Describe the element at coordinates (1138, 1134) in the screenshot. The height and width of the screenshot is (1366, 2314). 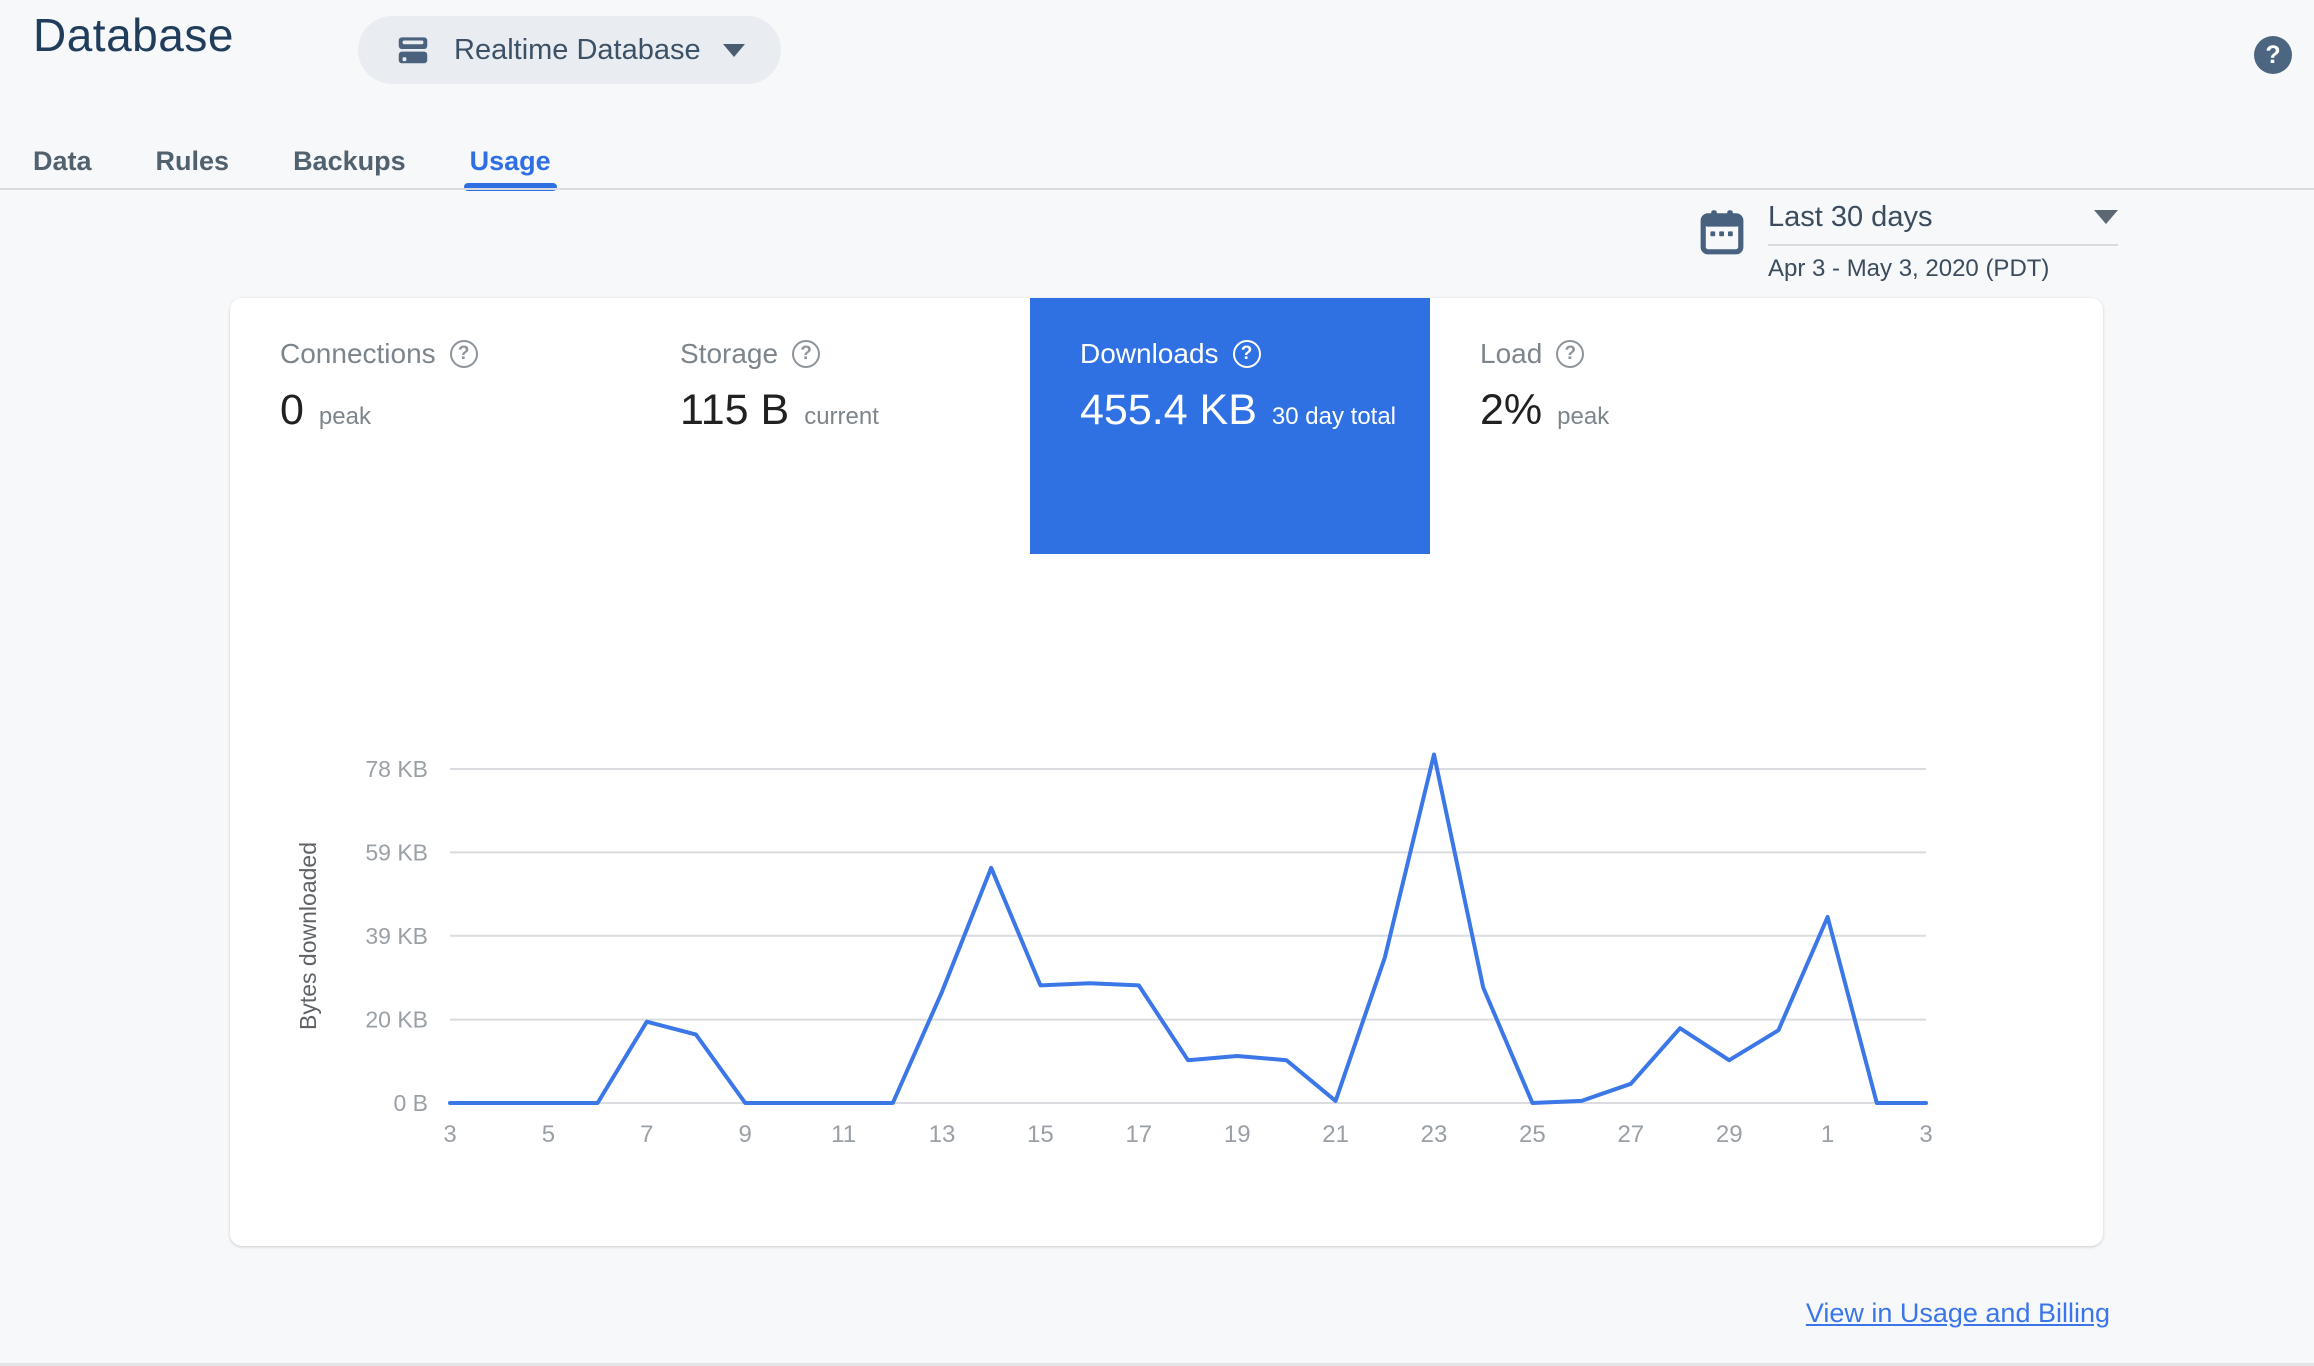
I see `svg-text: 17` at that location.